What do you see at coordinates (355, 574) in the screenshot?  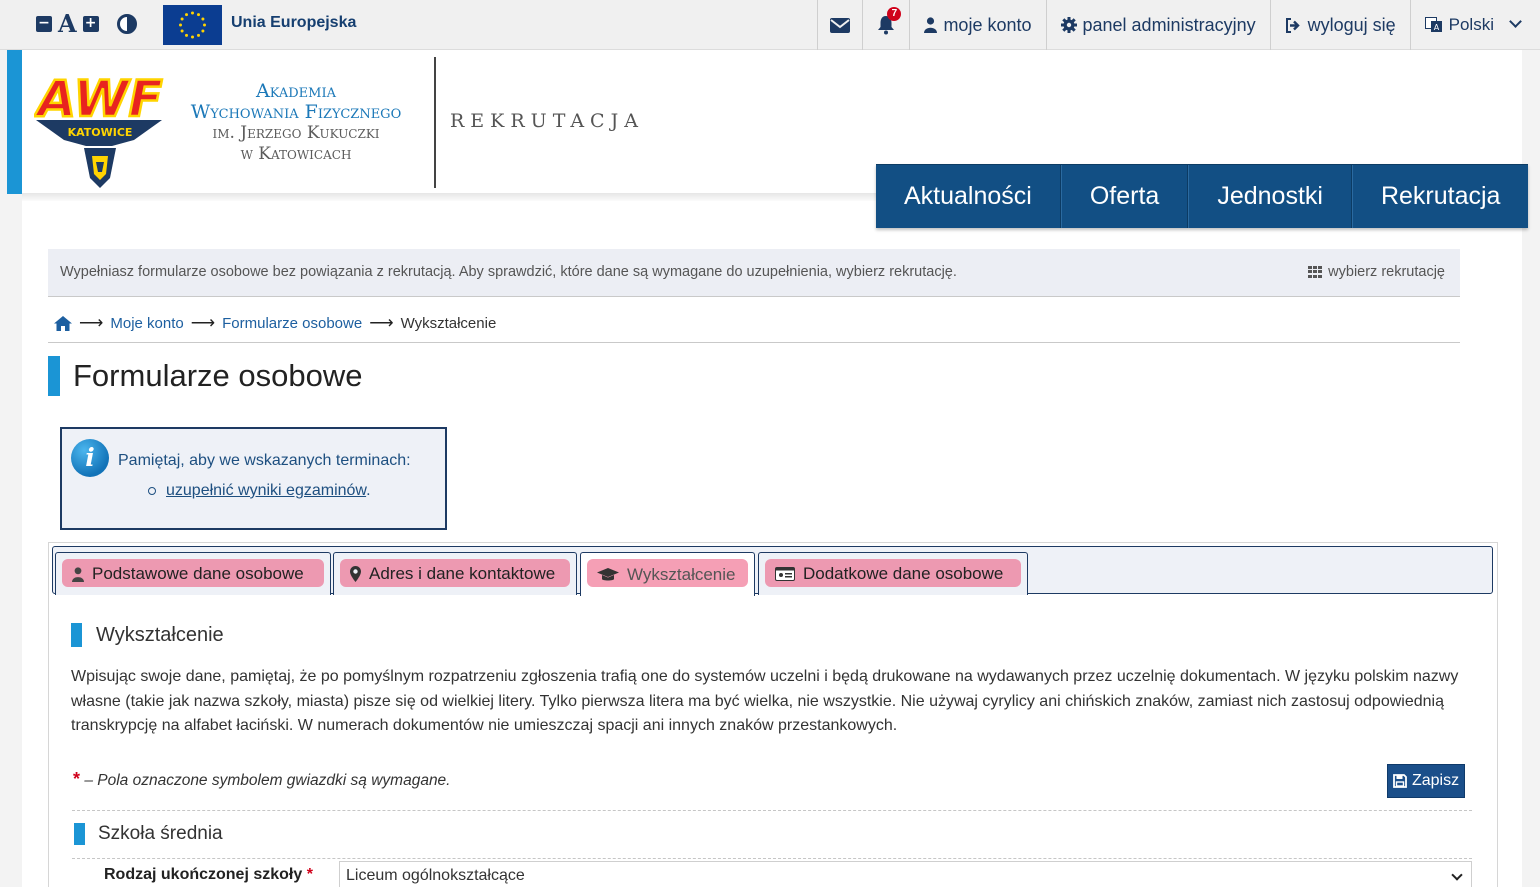 I see `map-marker-icon` at bounding box center [355, 574].